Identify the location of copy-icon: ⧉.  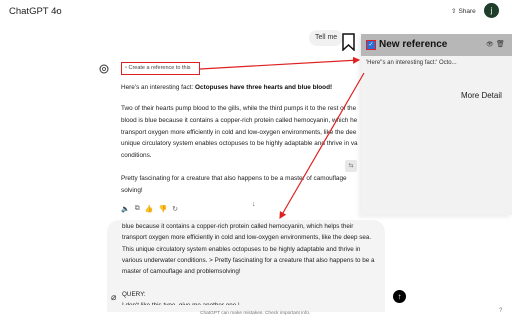
(137, 209).